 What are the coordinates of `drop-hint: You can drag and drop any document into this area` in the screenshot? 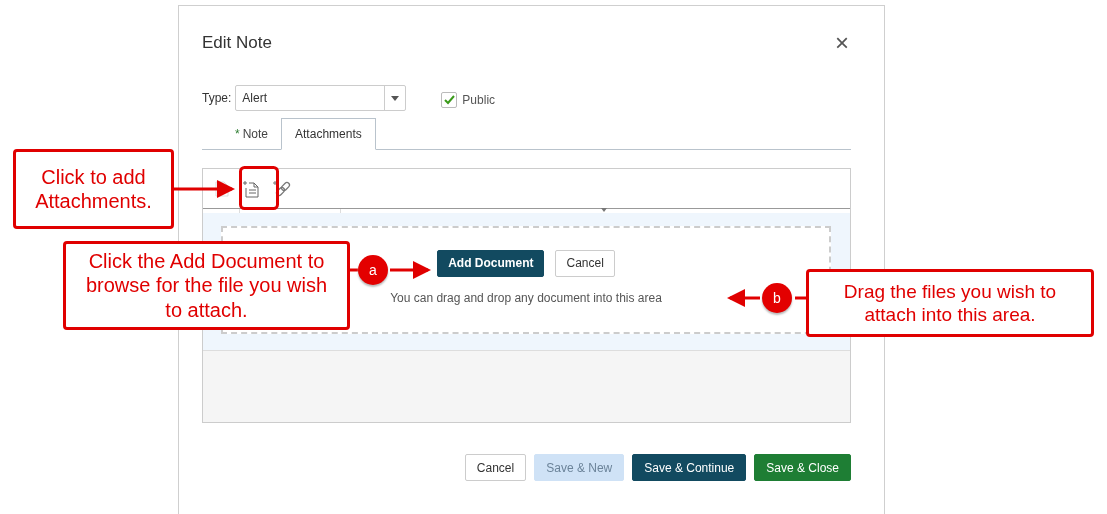 It's located at (526, 297).